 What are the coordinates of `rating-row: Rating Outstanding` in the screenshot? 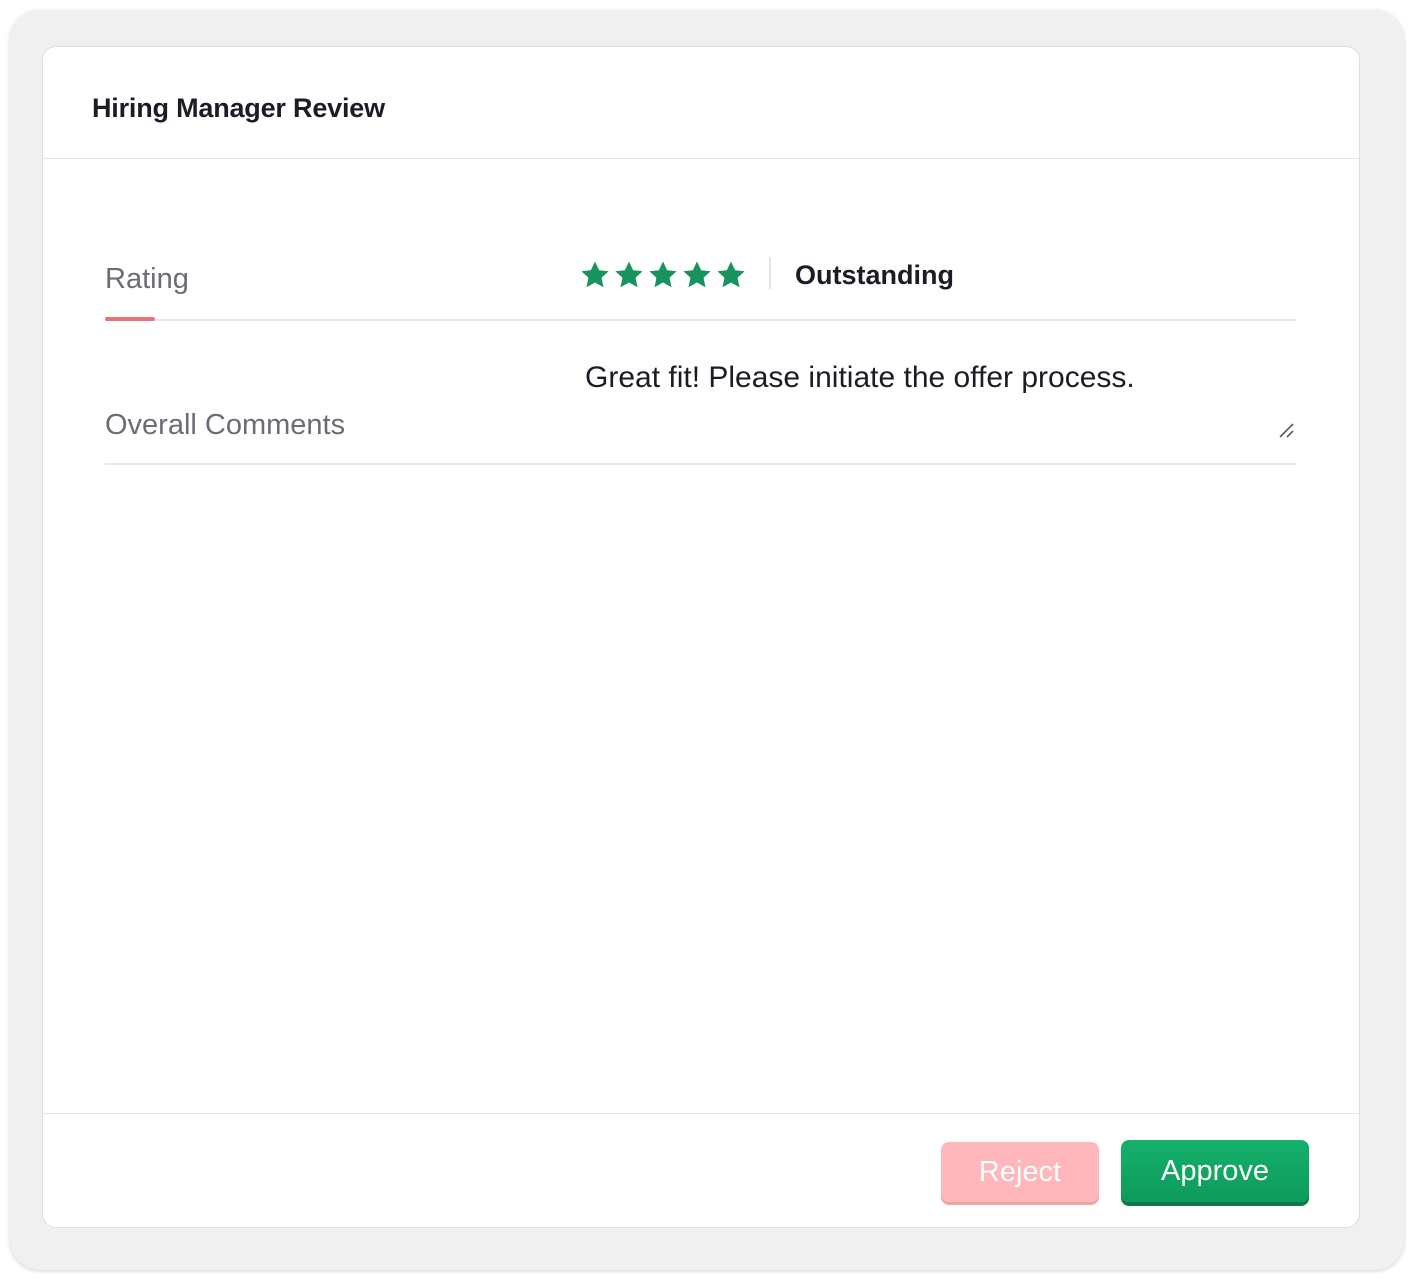 It's located at (701, 282).